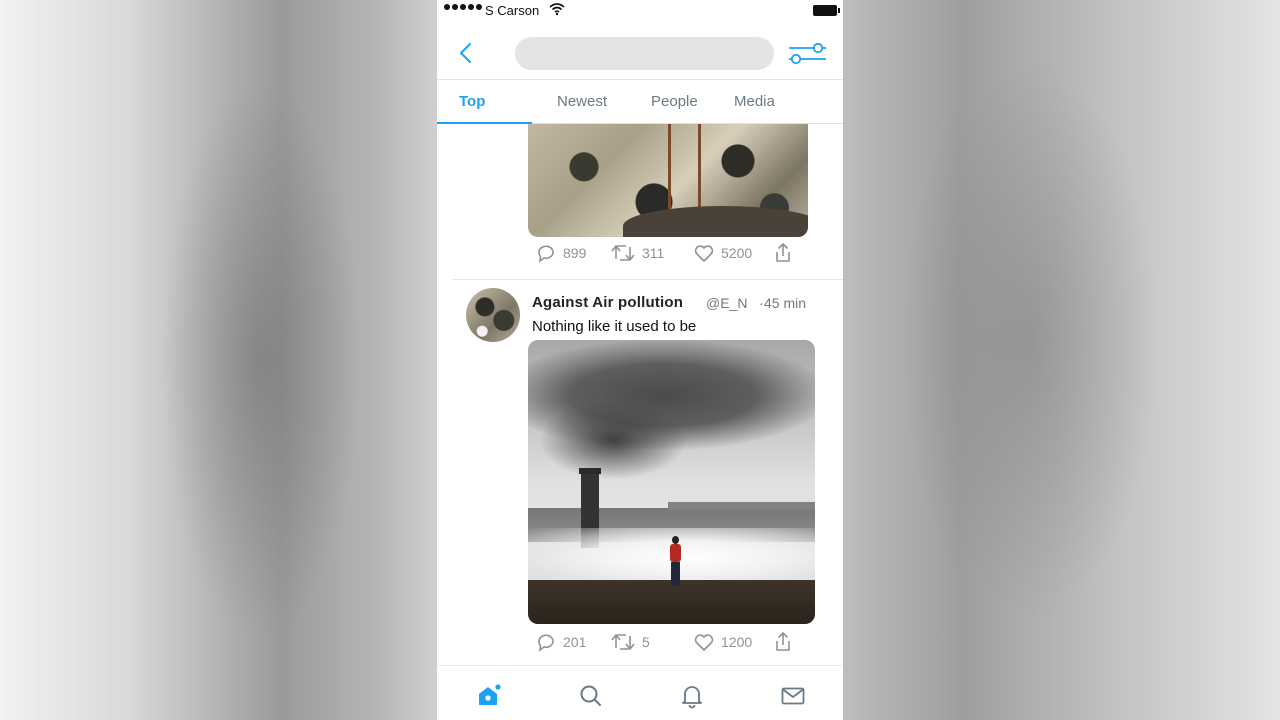 This screenshot has height=720, width=1280. What do you see at coordinates (640, 11) in the screenshot?
I see `status-bar: S Carson` at bounding box center [640, 11].